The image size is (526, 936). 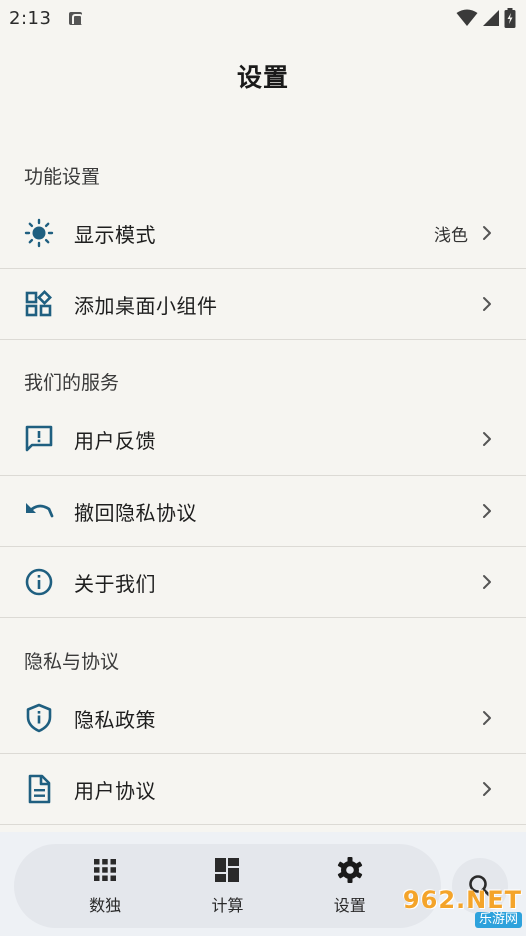 What do you see at coordinates (105, 870) in the screenshot?
I see `grid-icon` at bounding box center [105, 870].